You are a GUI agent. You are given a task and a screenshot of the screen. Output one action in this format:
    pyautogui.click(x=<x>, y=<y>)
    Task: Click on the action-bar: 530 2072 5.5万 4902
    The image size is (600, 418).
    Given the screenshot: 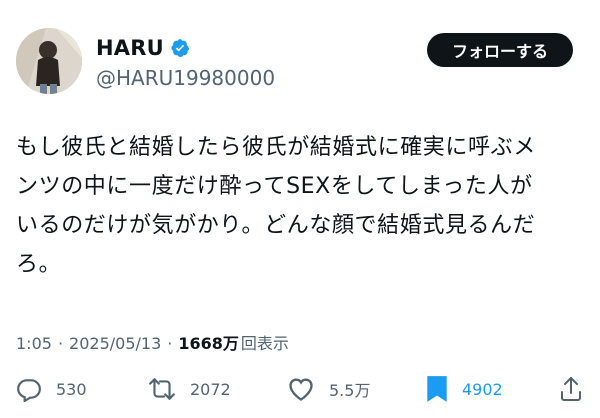 What is the action you would take?
    pyautogui.click(x=300, y=389)
    